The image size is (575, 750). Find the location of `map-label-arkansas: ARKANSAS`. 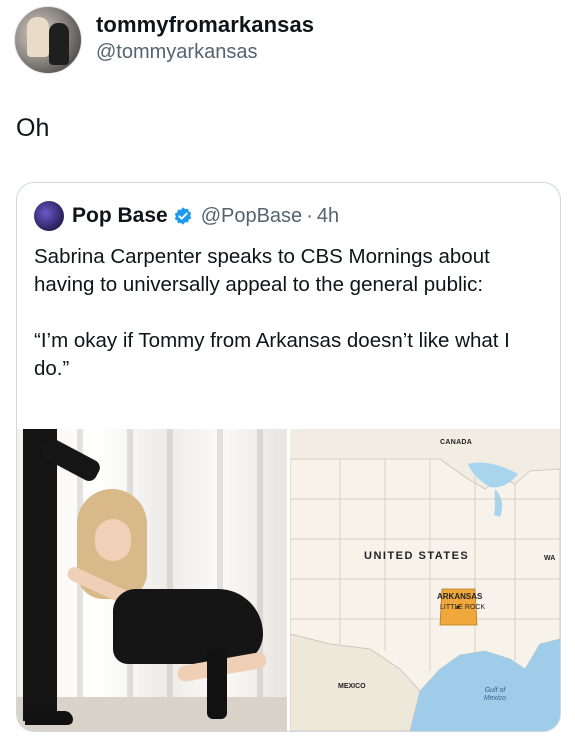

map-label-arkansas: ARKANSAS is located at coordinates (460, 596).